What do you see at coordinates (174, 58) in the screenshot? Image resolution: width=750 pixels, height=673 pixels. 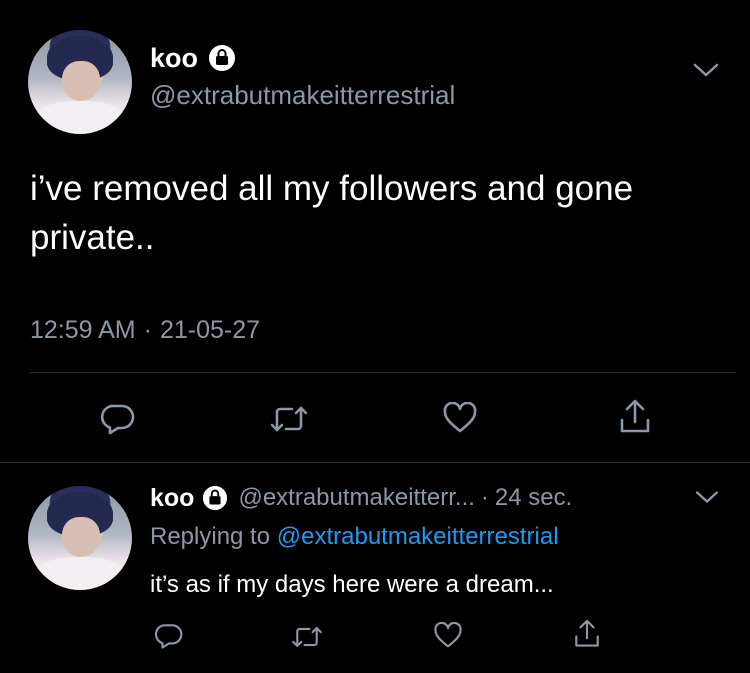 I see `display-name: koo` at bounding box center [174, 58].